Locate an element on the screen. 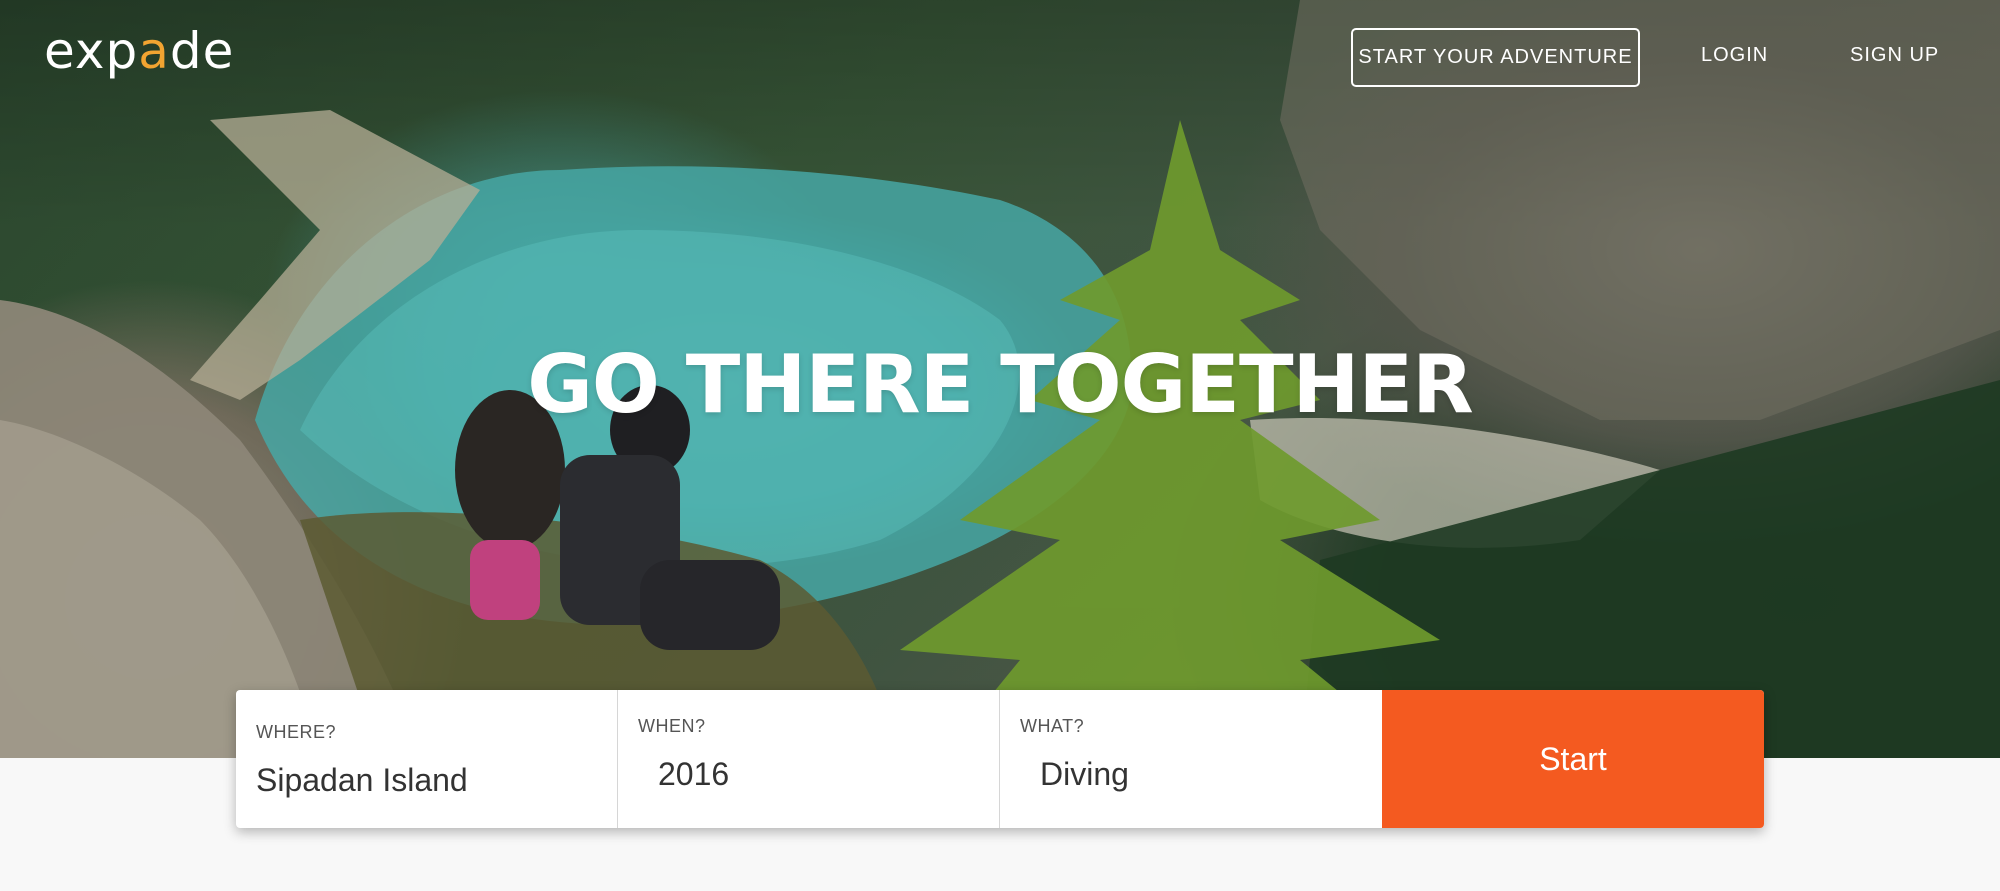  when-label: WHEN? is located at coordinates (672, 726).